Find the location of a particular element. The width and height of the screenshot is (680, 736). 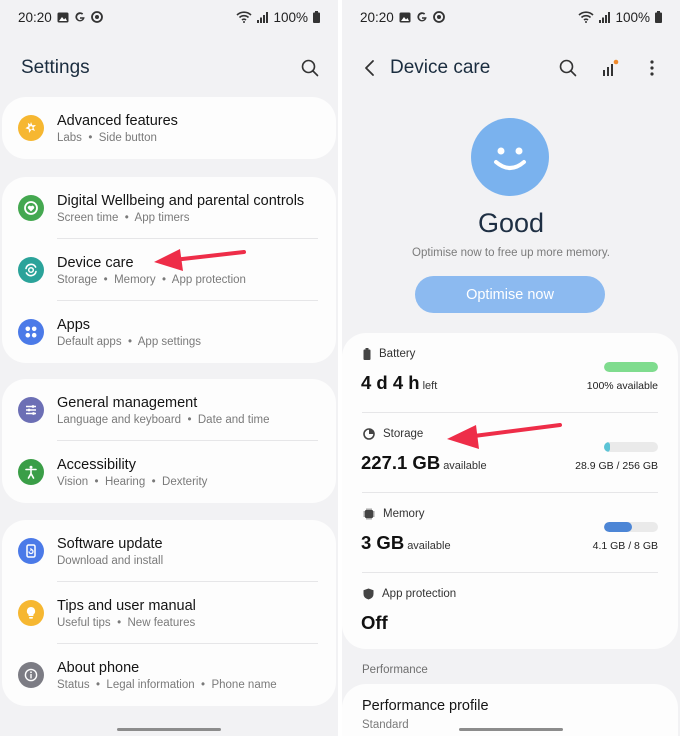

storage-progress-fill is located at coordinates (607, 447).